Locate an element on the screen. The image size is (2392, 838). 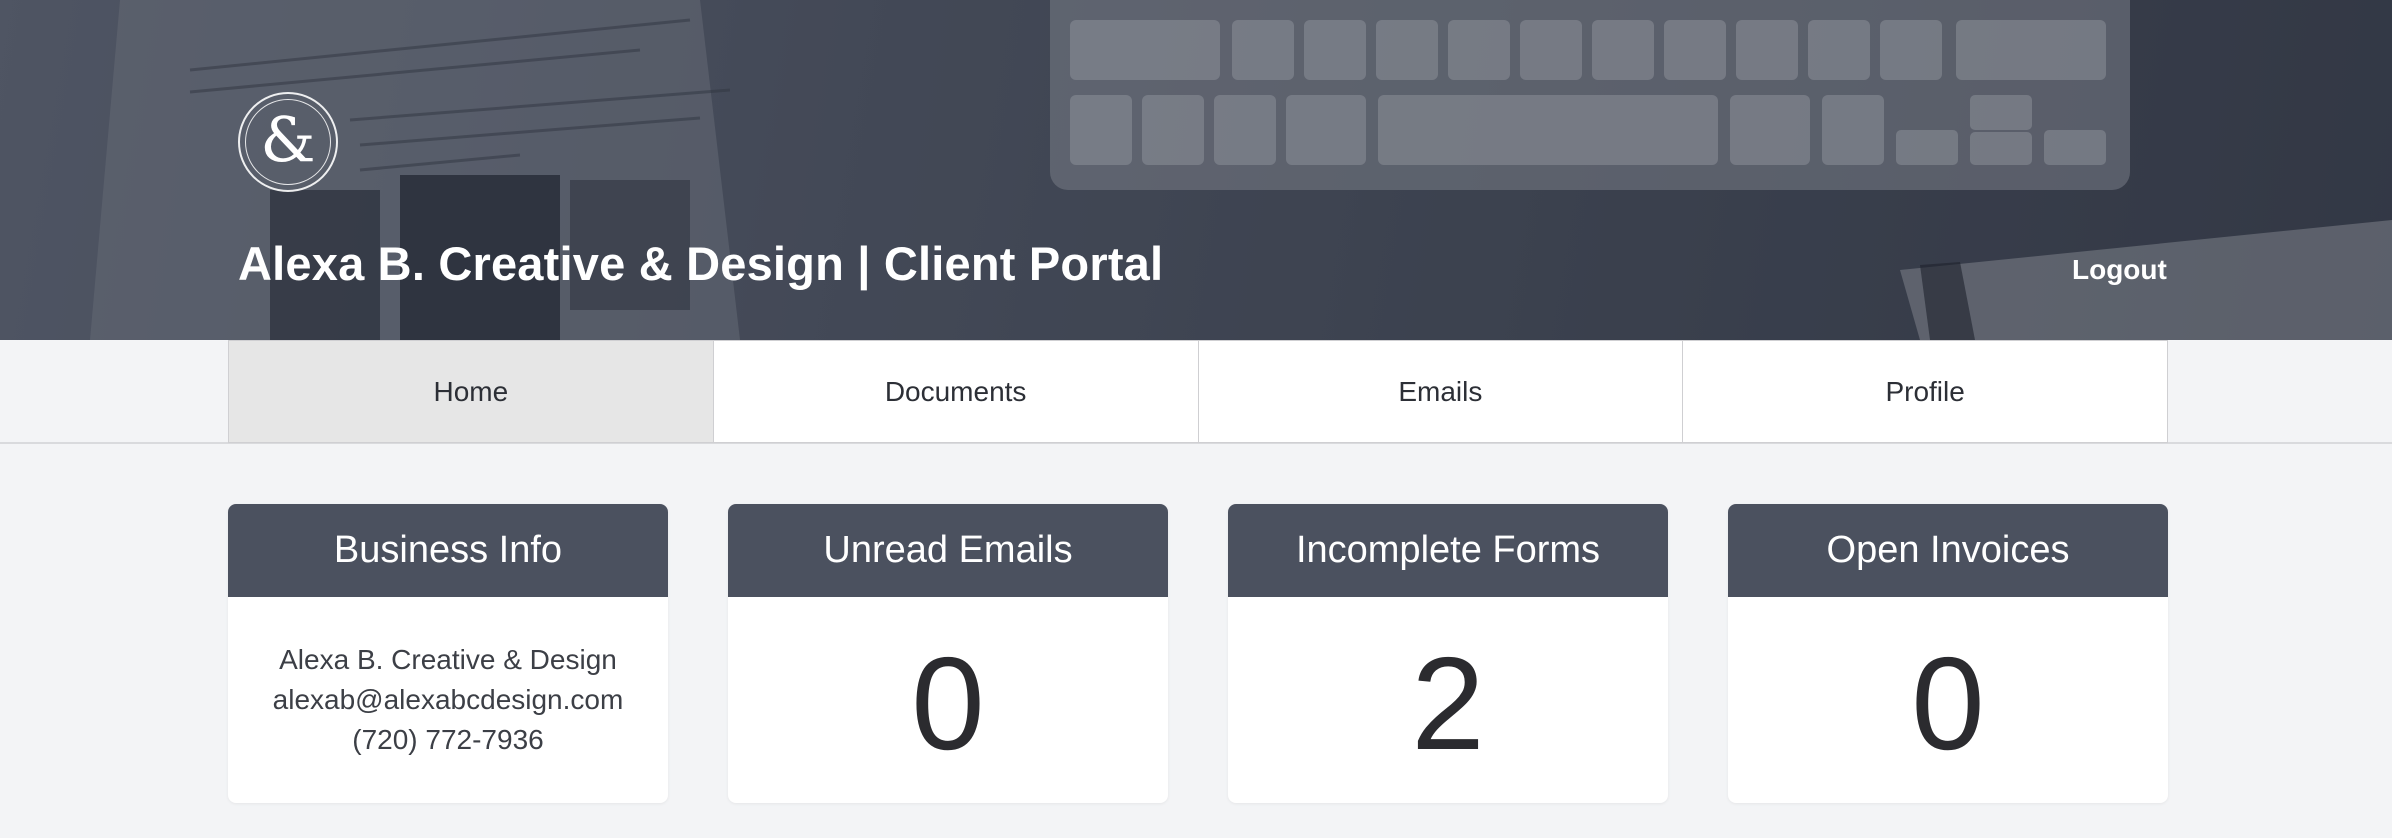
ampersand-icon: & is located at coordinates (288, 139).